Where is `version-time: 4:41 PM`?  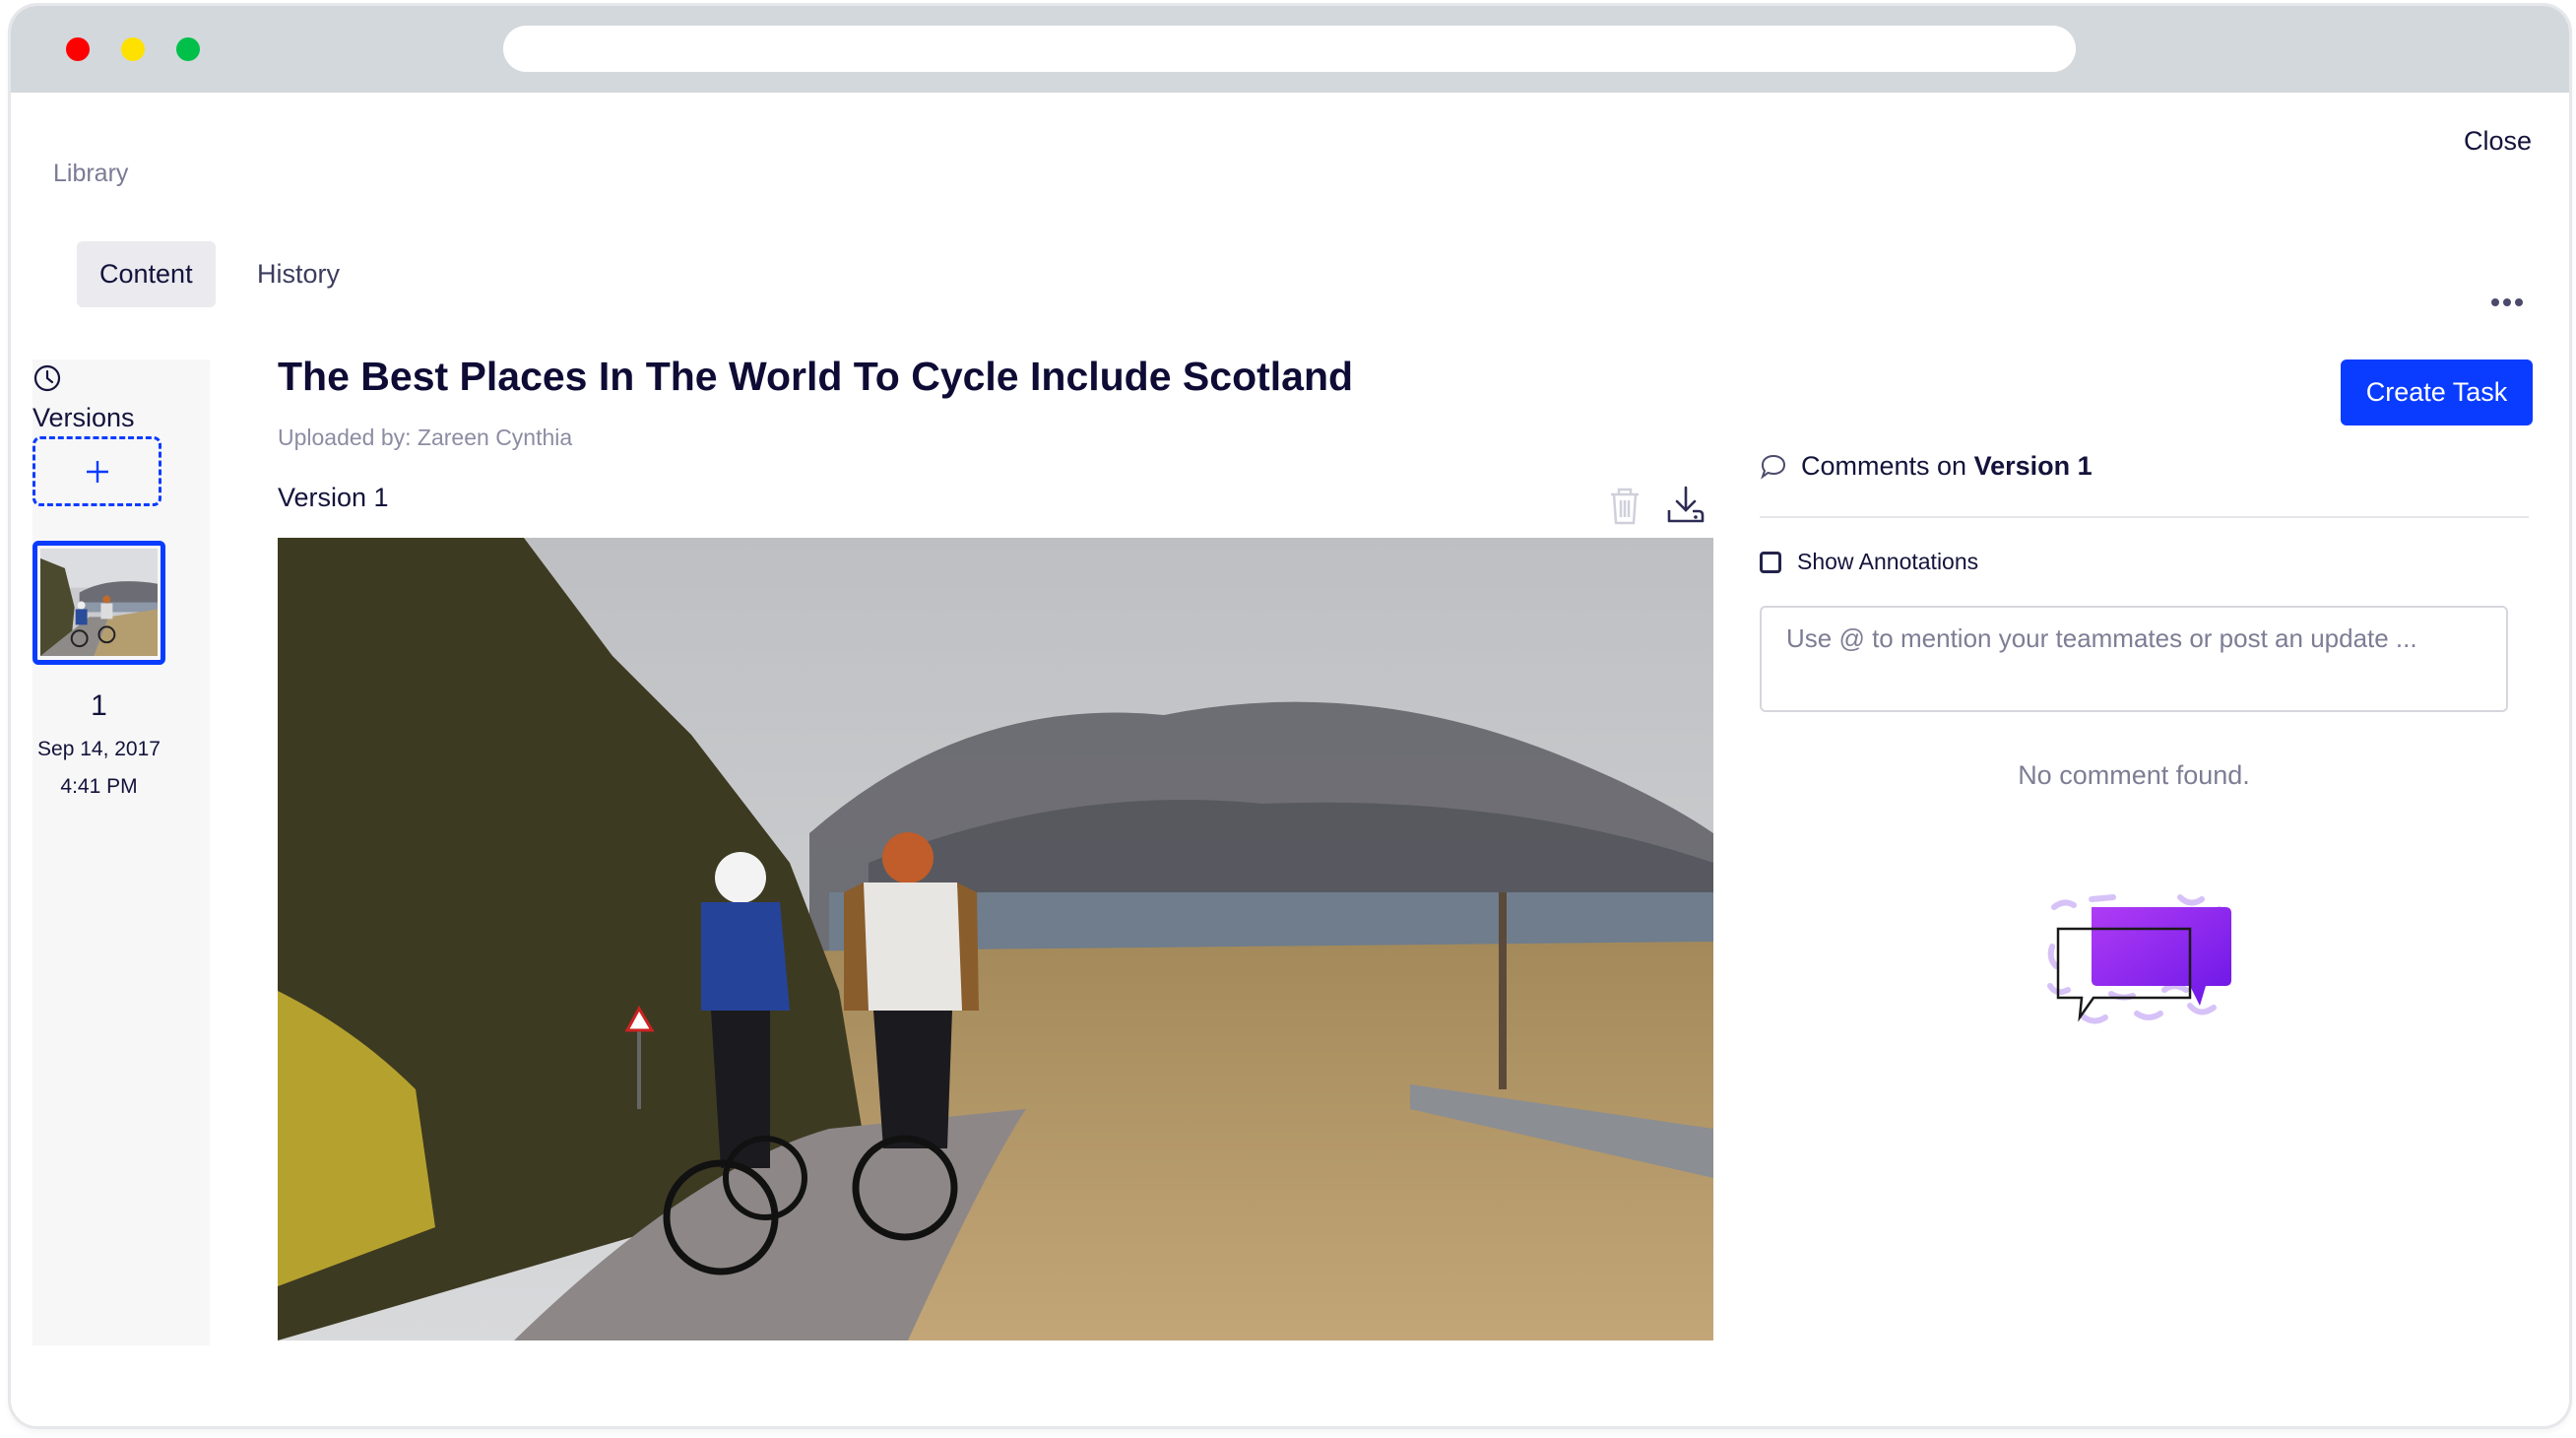
version-time: 4:41 PM is located at coordinates (99, 786).